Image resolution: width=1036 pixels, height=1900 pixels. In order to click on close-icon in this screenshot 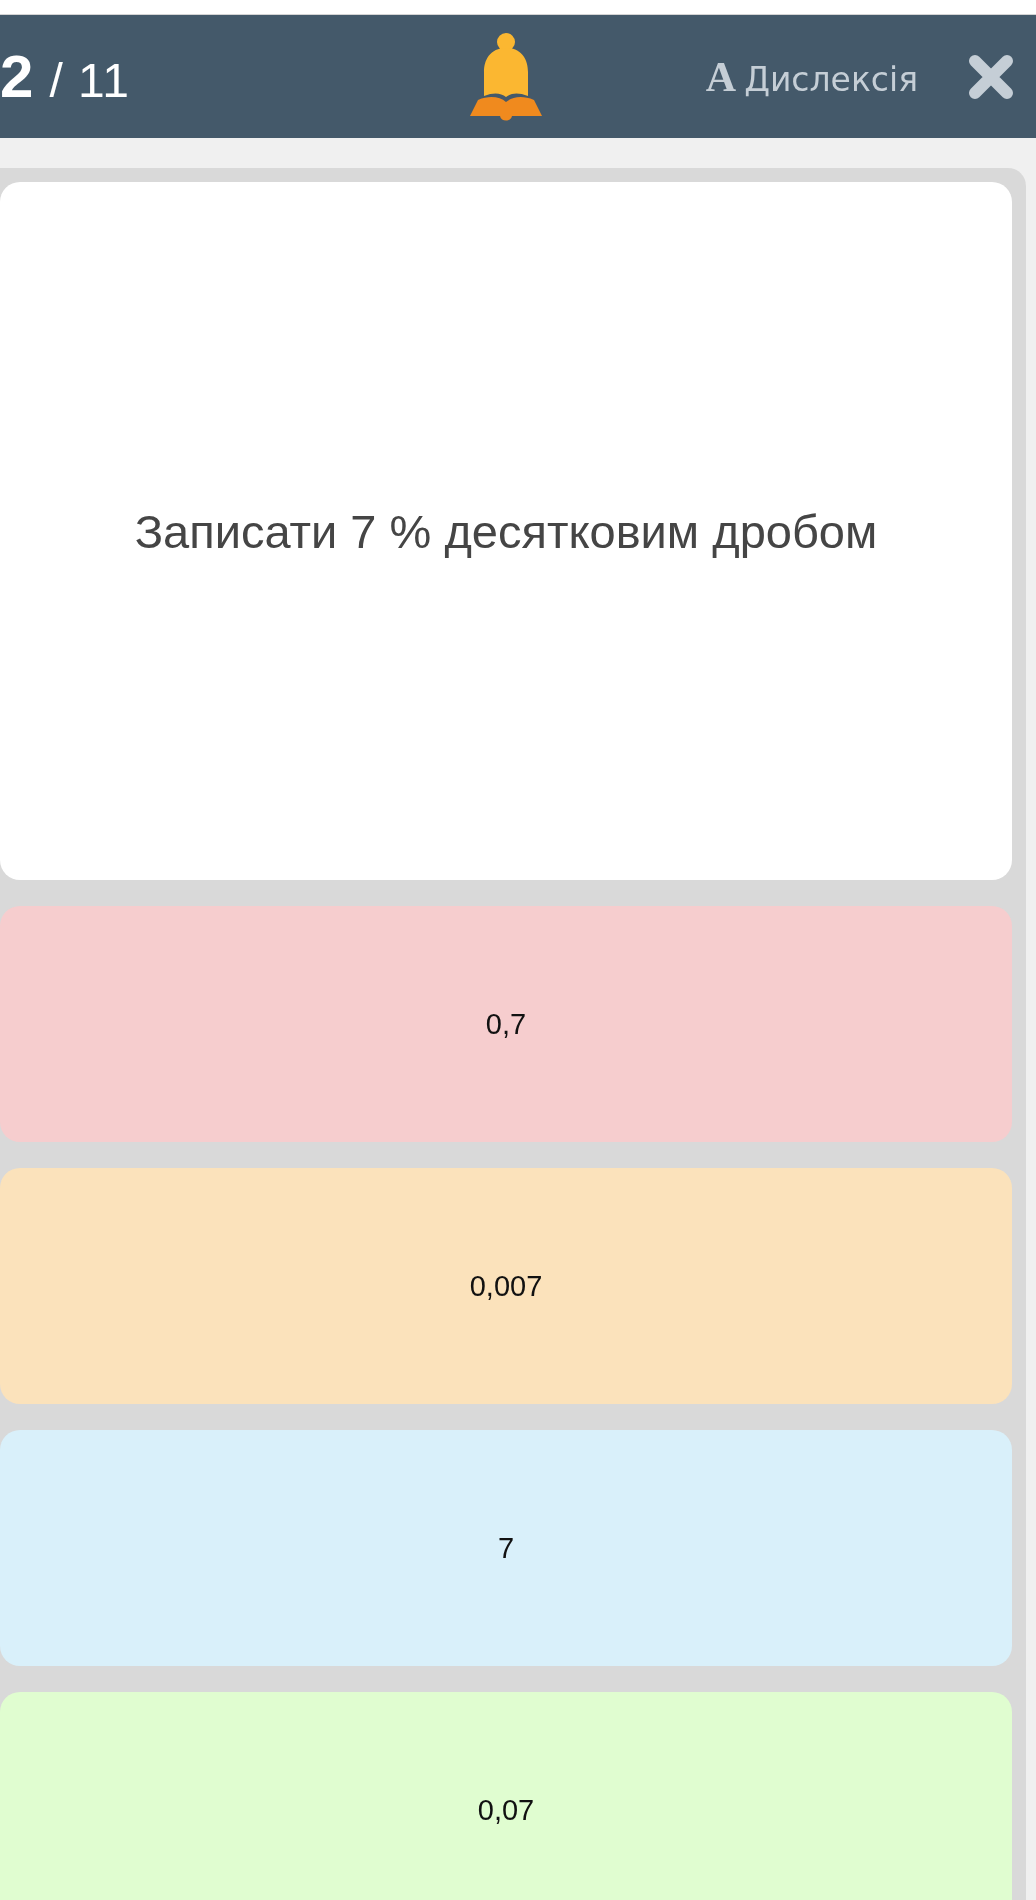, I will do `click(991, 76)`.